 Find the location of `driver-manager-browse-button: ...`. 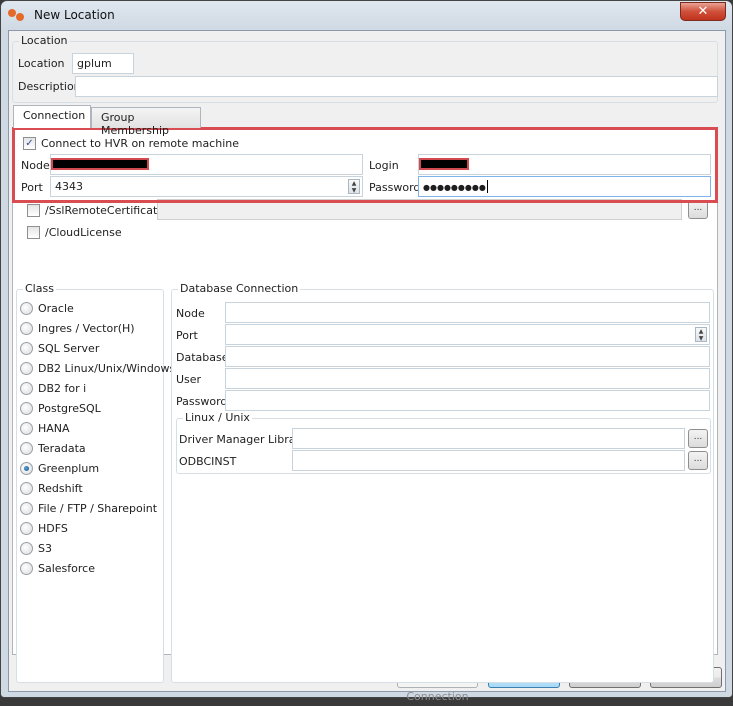

driver-manager-browse-button: ... is located at coordinates (698, 438).